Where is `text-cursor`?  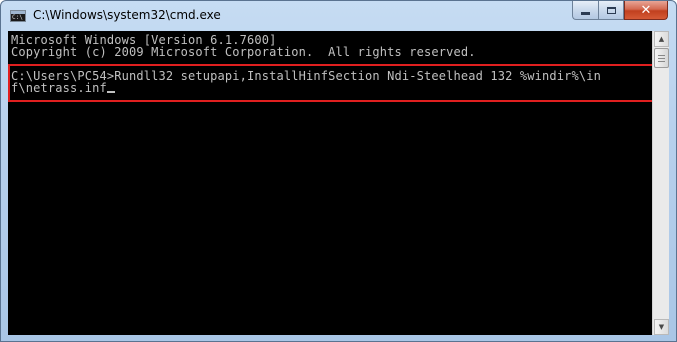
text-cursor is located at coordinates (110, 92).